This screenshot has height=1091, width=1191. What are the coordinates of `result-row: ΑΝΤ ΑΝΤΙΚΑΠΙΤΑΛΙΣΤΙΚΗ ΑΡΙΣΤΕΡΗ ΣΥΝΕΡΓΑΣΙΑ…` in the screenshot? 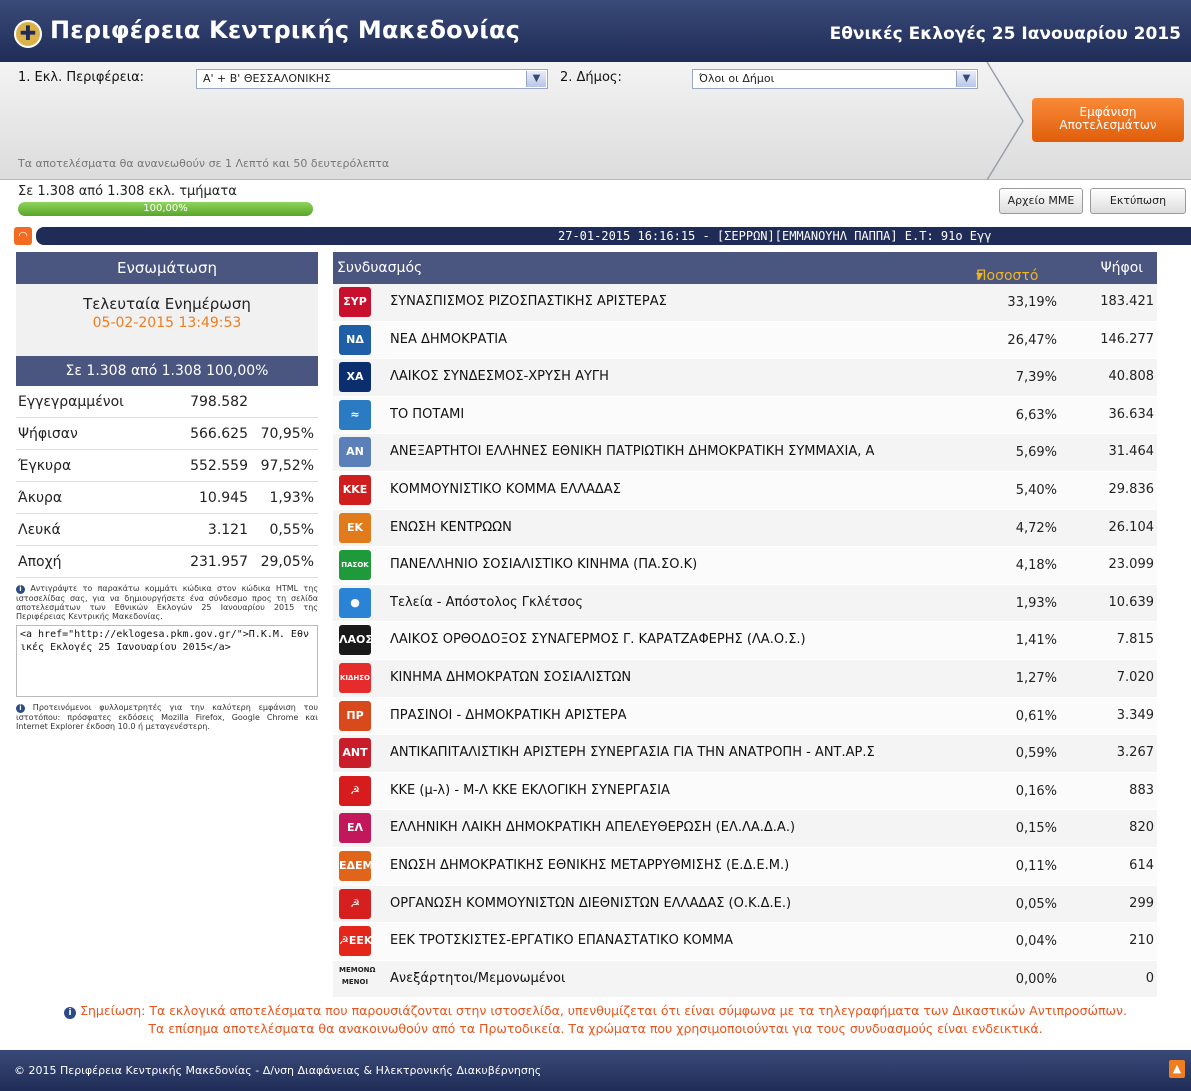 It's located at (745, 754).